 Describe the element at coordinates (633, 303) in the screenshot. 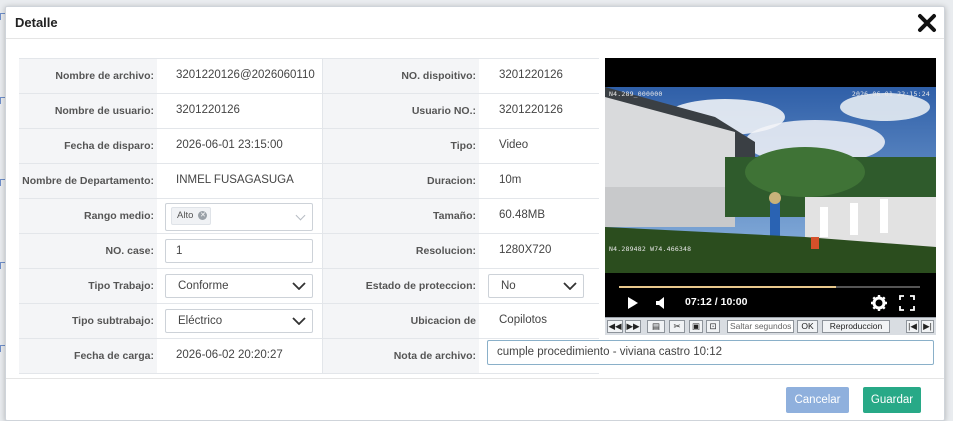

I see `play-icon` at that location.